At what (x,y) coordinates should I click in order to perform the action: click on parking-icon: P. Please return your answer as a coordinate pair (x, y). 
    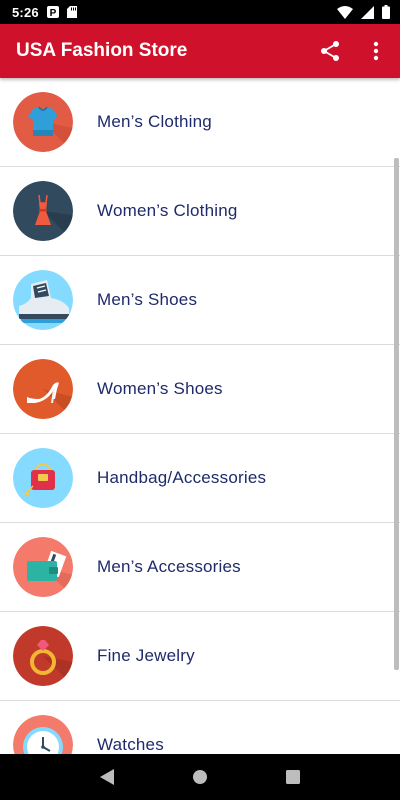
    Looking at the image, I should click on (52, 12).